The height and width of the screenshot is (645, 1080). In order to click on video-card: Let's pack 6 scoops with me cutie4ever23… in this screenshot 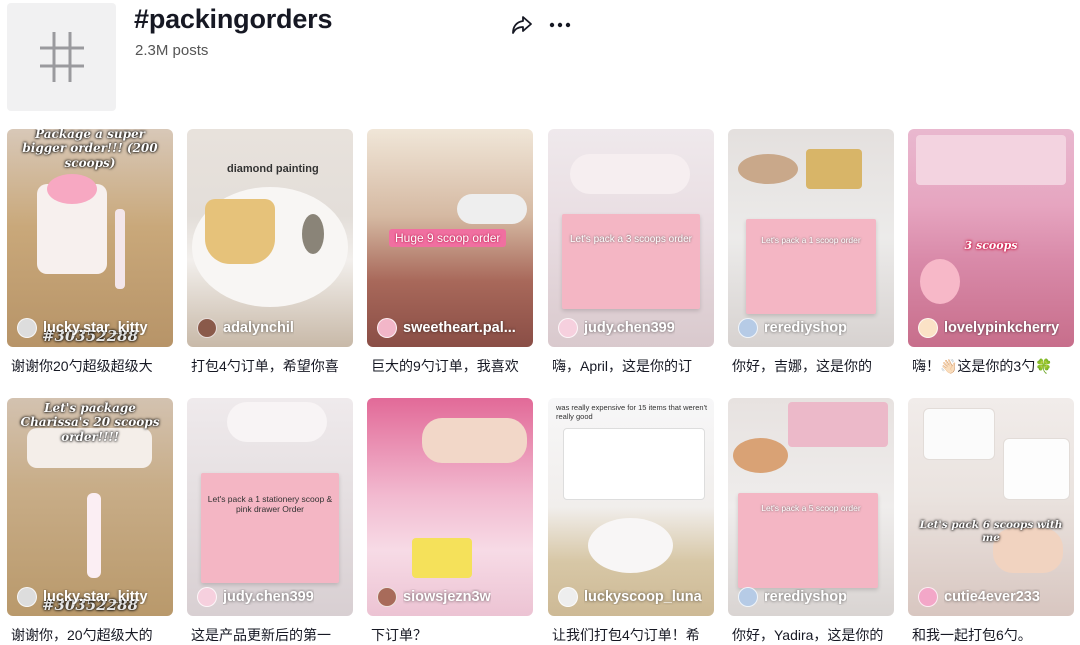, I will do `click(991, 507)`.